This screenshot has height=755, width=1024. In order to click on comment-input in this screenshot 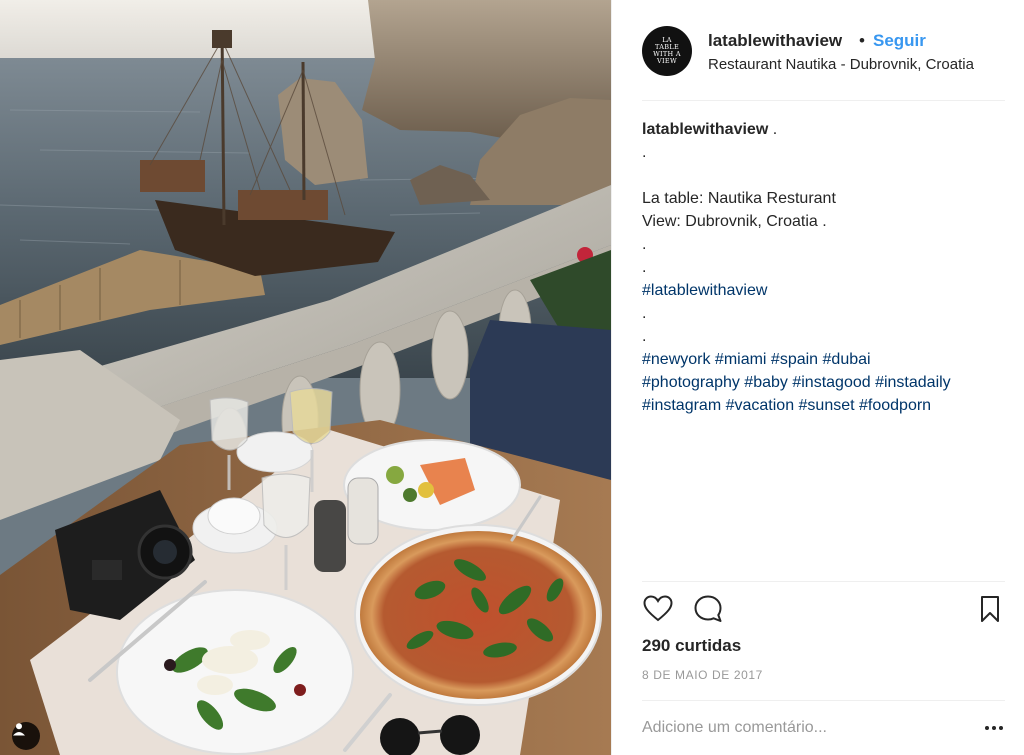, I will do `click(802, 728)`.